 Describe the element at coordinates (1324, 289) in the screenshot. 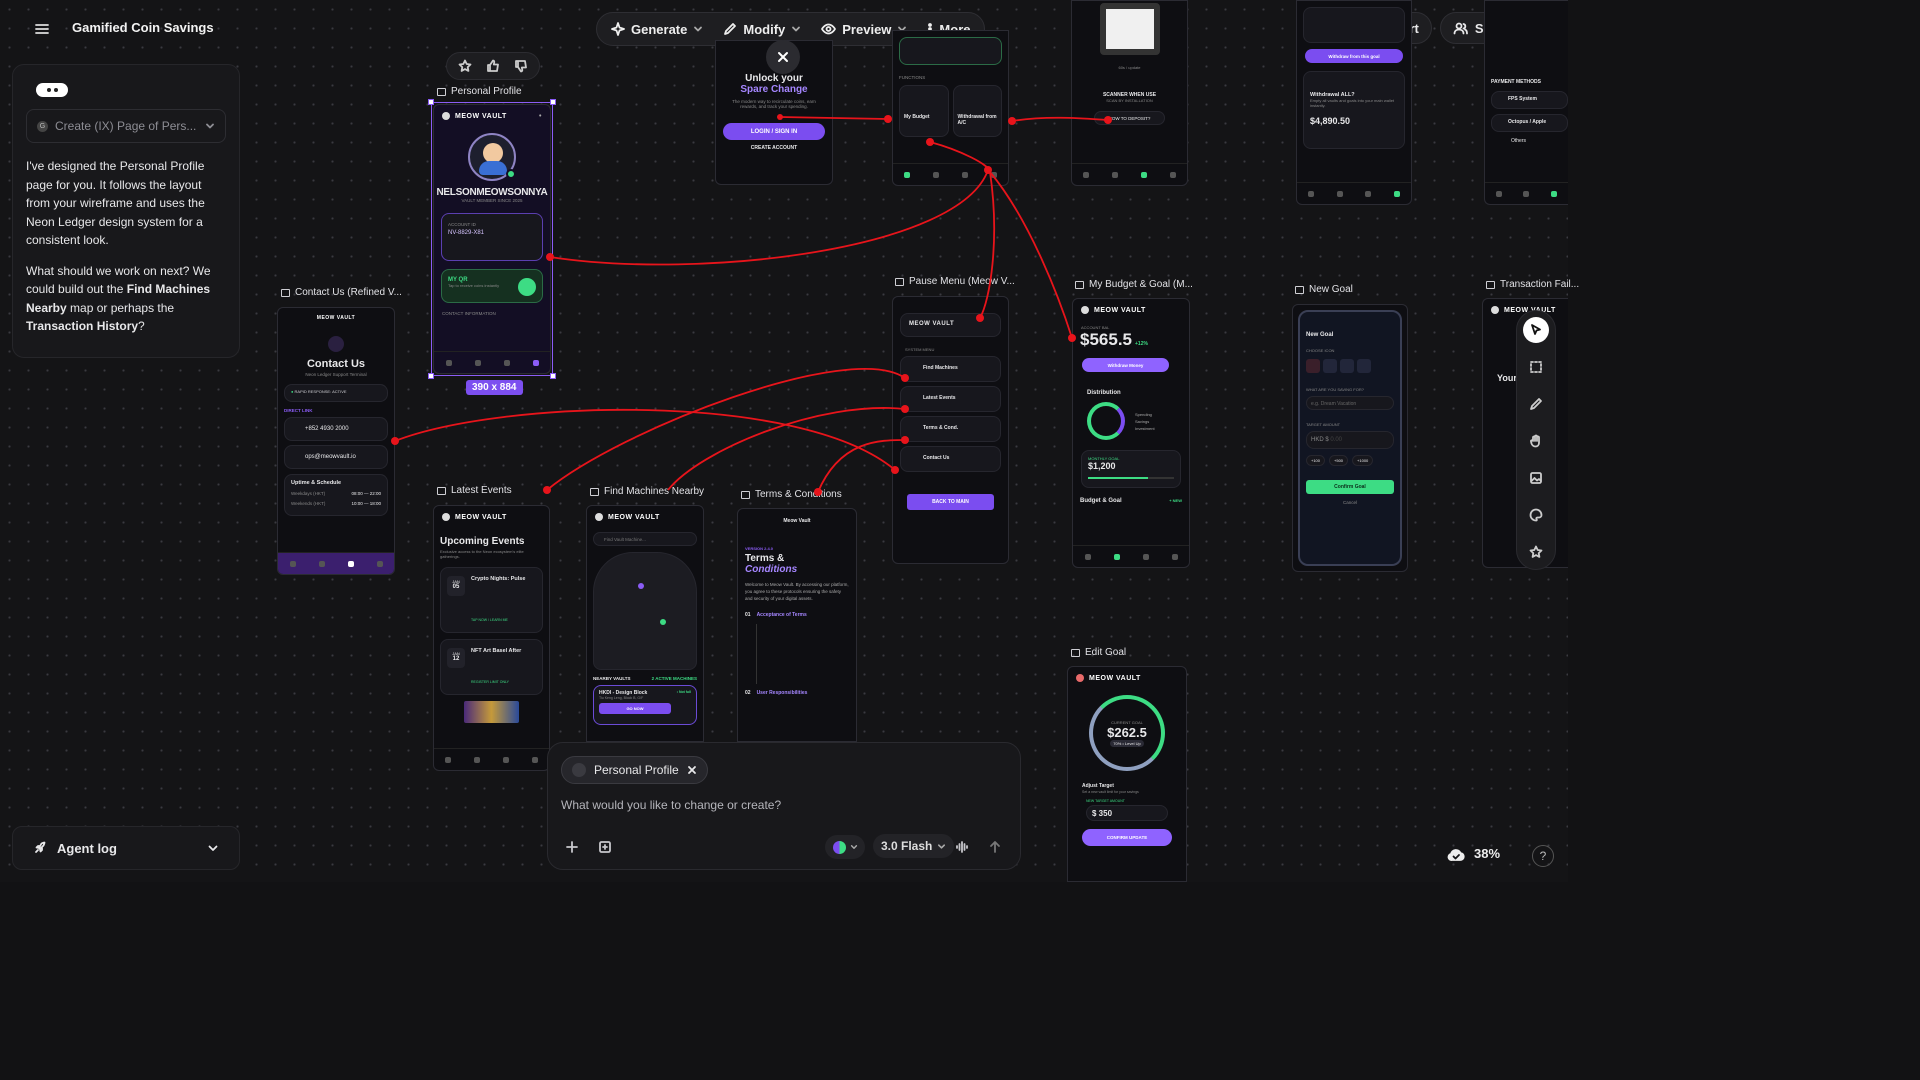

I see `frame-label-new-goal: New Goal` at that location.